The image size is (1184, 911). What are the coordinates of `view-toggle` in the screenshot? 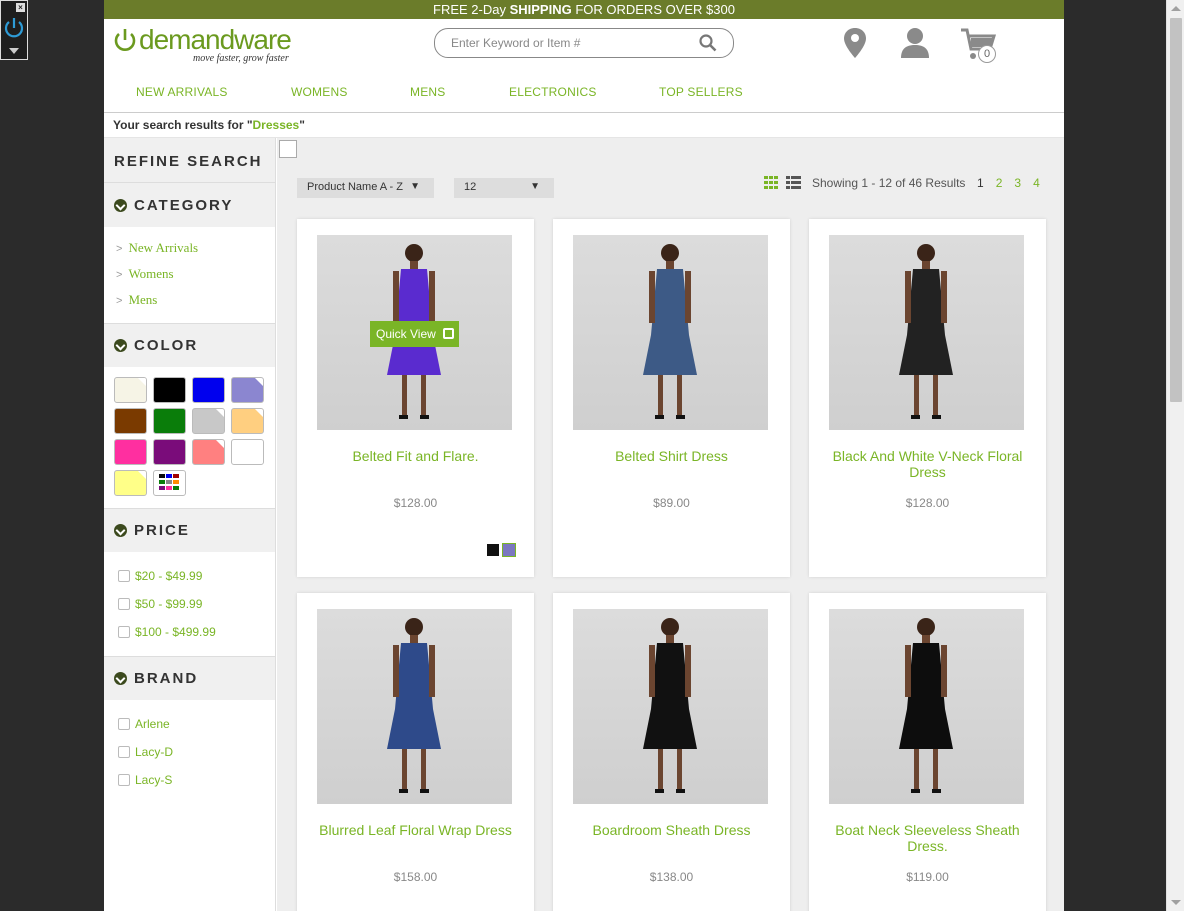 It's located at (784, 185).